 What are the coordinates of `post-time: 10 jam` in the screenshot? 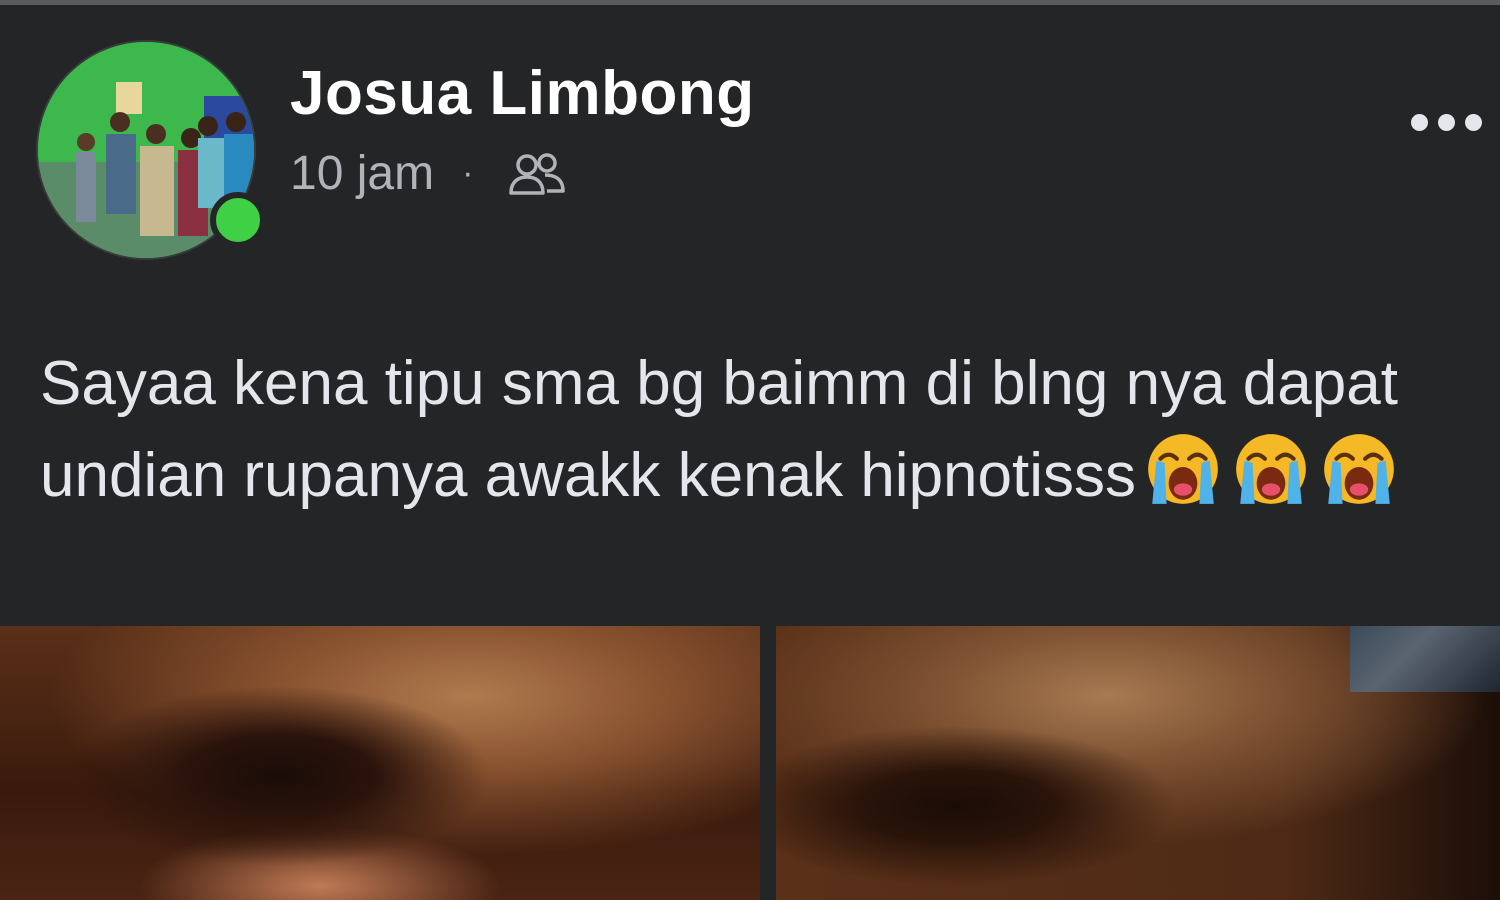 It's located at (362, 173).